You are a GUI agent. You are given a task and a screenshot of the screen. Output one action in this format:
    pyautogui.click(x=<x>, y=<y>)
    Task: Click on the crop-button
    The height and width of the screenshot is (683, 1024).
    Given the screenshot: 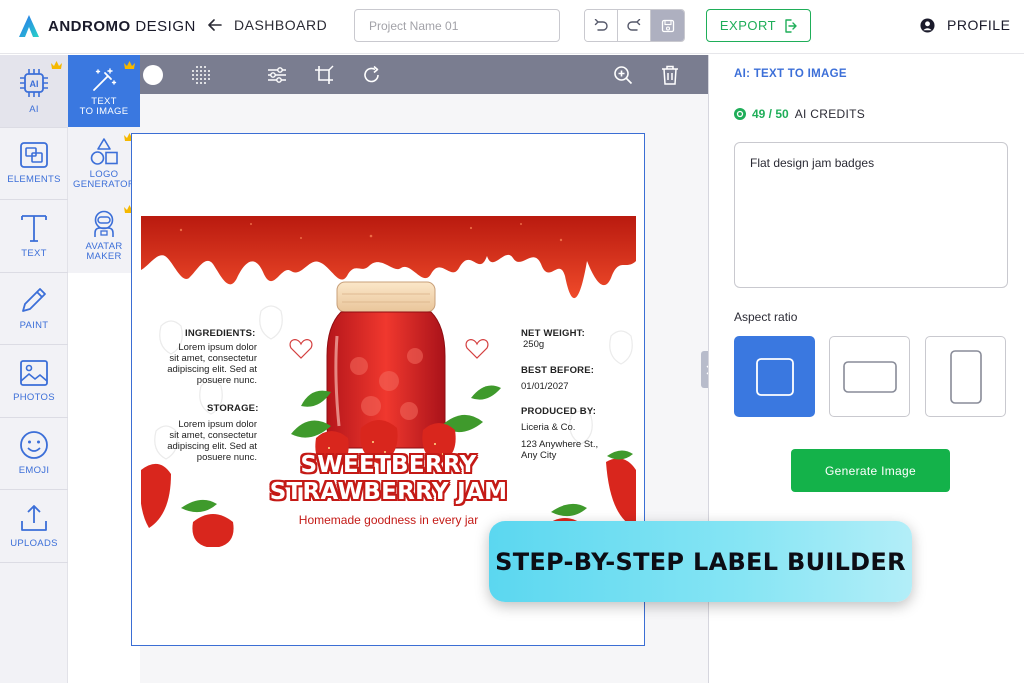 What is the action you would take?
    pyautogui.click(x=324, y=75)
    